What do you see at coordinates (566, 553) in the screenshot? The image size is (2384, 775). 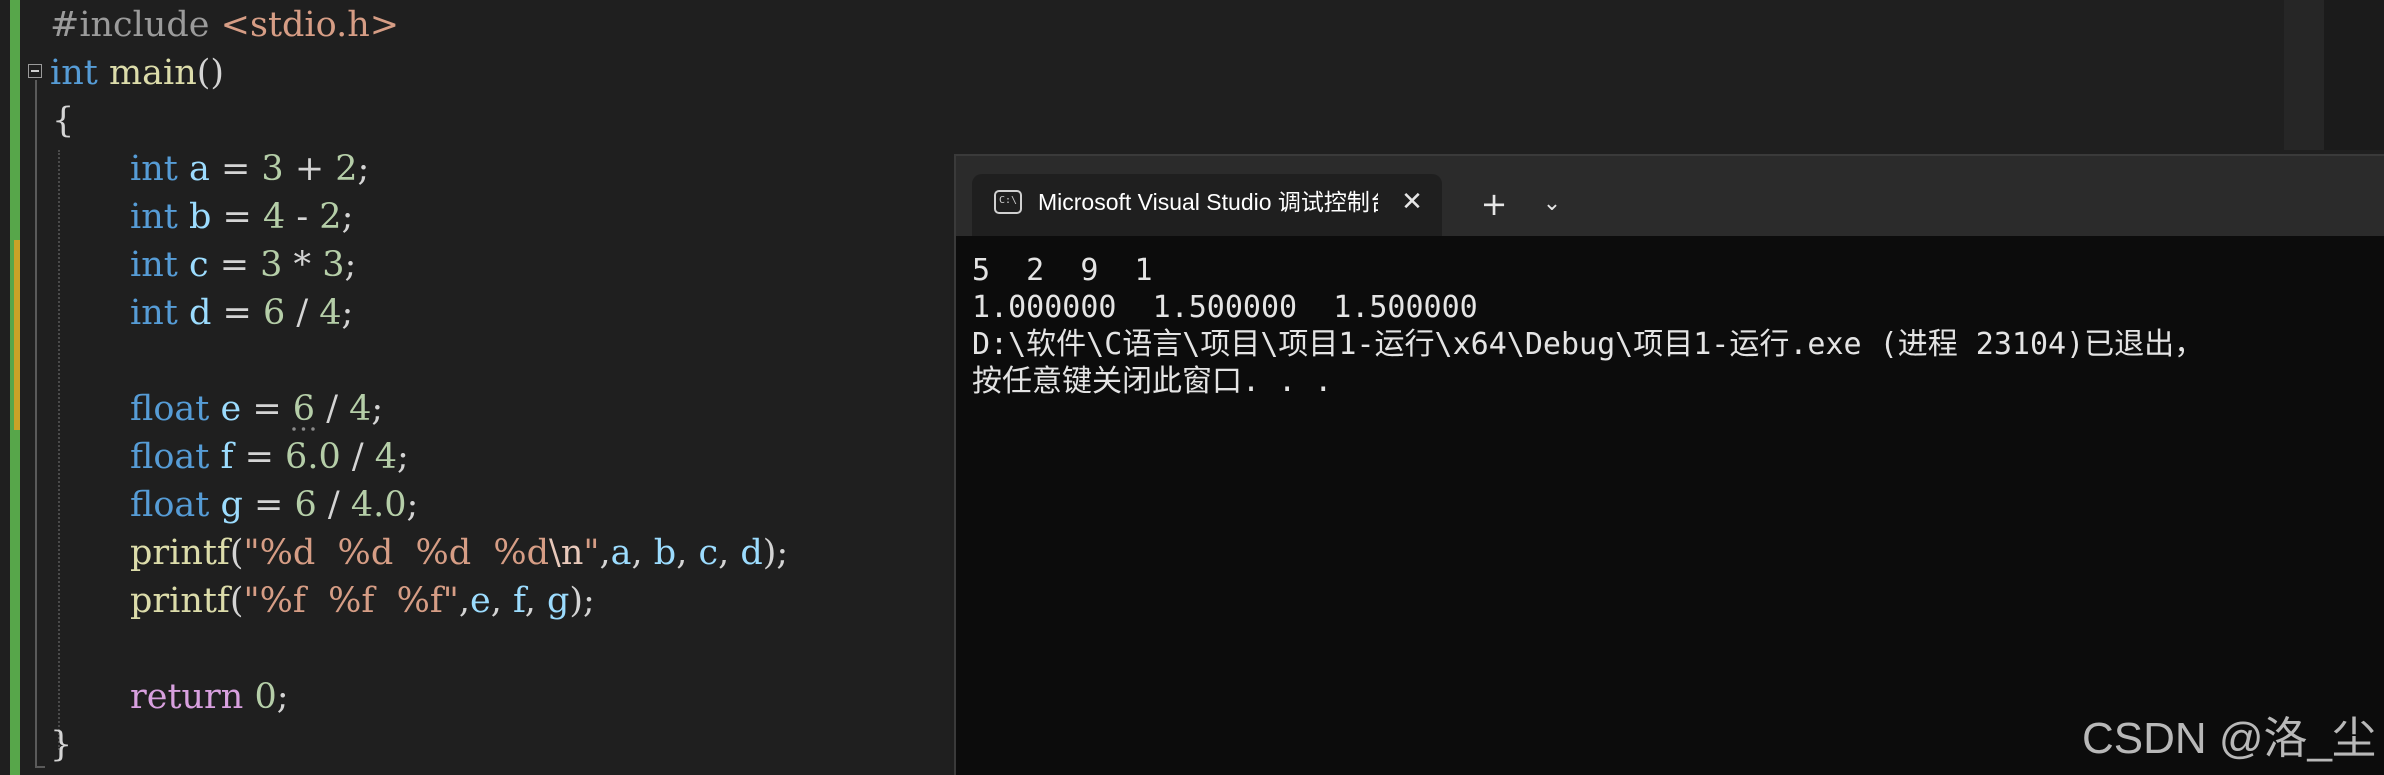 I see `escape-sequence: \n` at bounding box center [566, 553].